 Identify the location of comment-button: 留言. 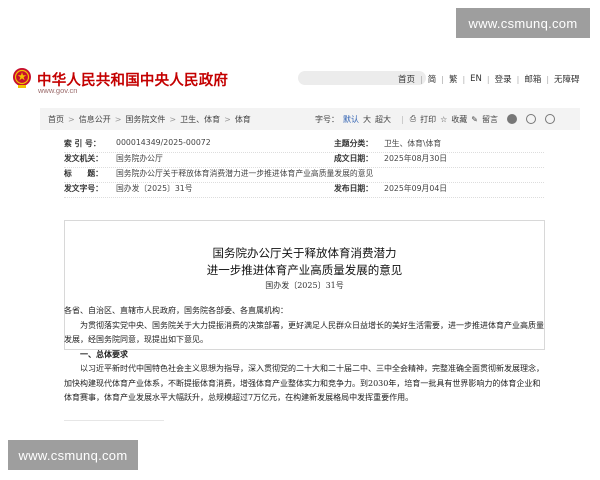
(490, 119).